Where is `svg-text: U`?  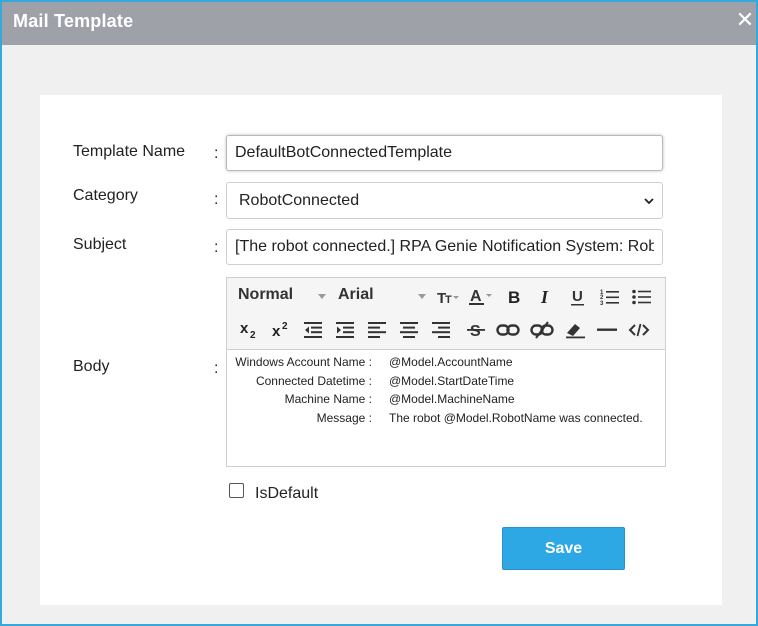 svg-text: U is located at coordinates (577, 296).